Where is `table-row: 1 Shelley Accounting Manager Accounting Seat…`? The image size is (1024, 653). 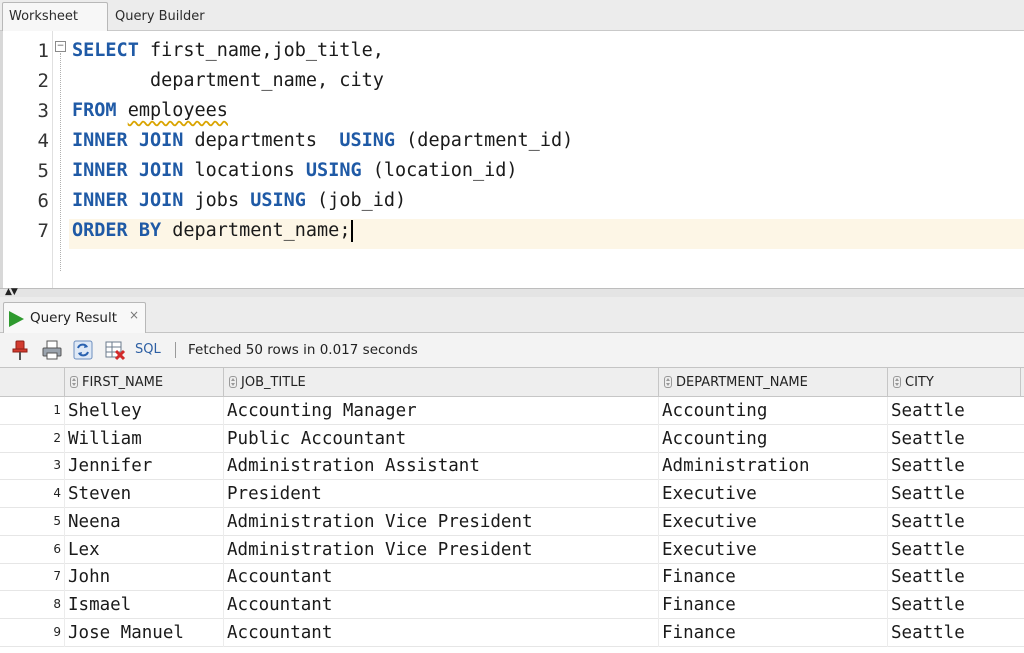
table-row: 1 Shelley Accounting Manager Accounting Seat… is located at coordinates (512, 411).